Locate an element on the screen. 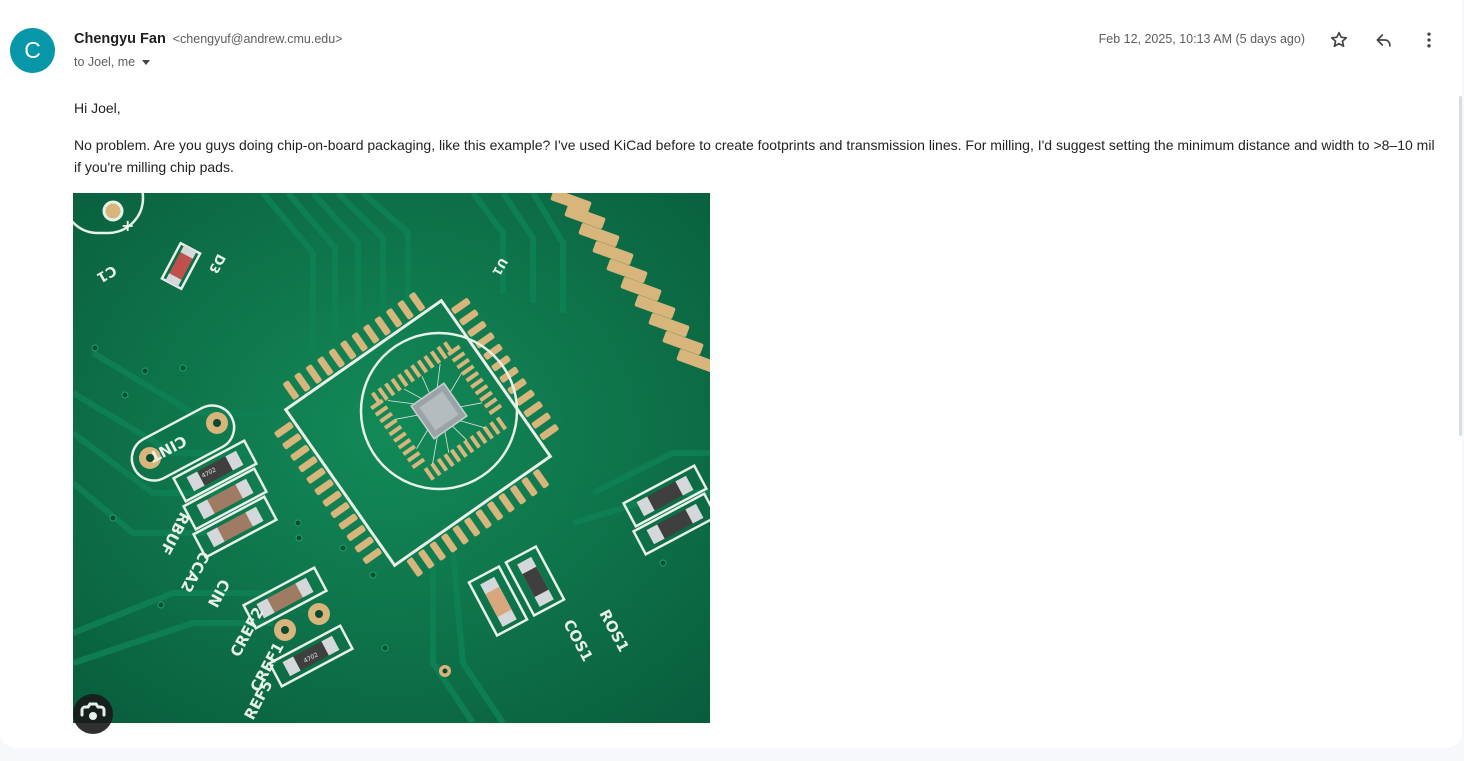 The height and width of the screenshot is (761, 1464). scrollbar is located at coordinates (1460, 266).